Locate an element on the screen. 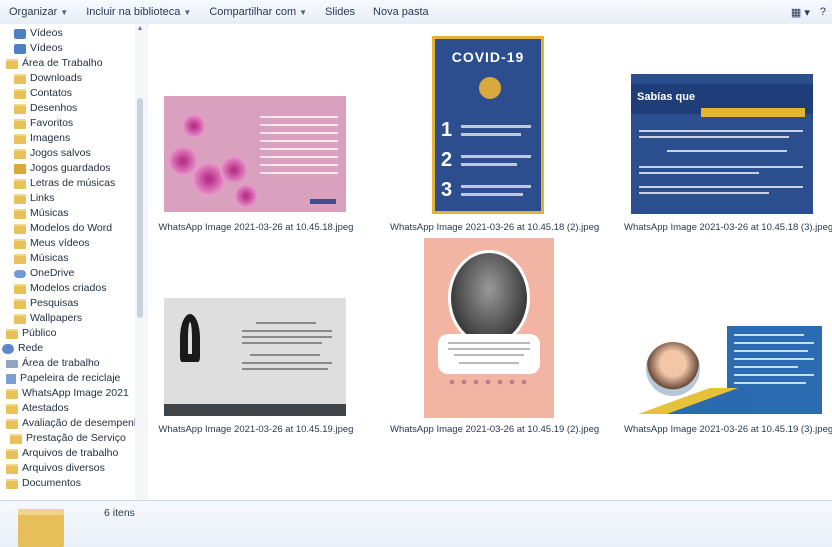  sidebar-item: Arquivos diversos is located at coordinates (55, 468).